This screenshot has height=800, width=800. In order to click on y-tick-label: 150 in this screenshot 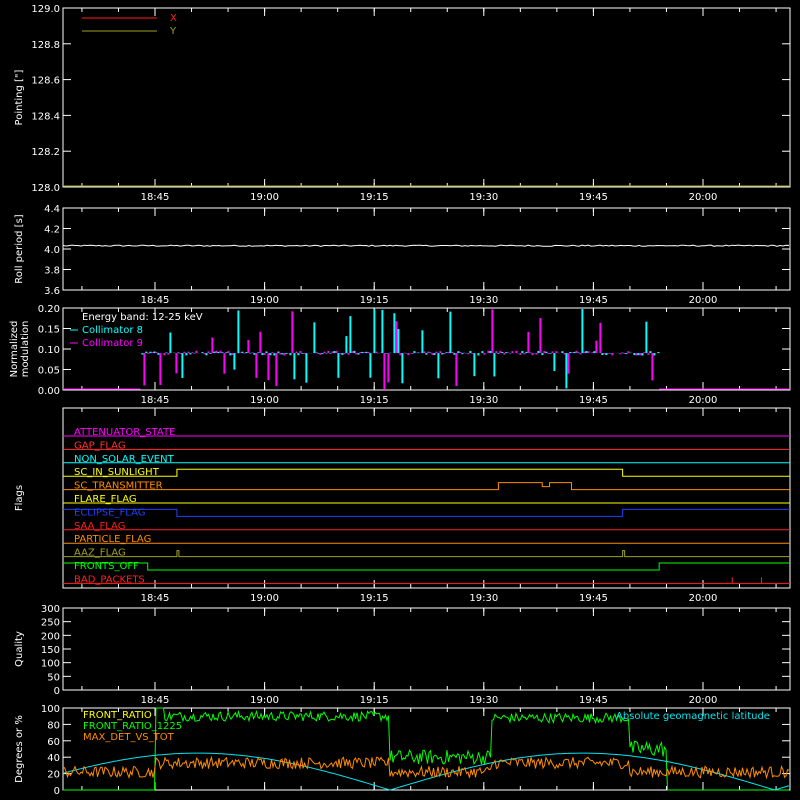, I will do `click(50, 650)`.